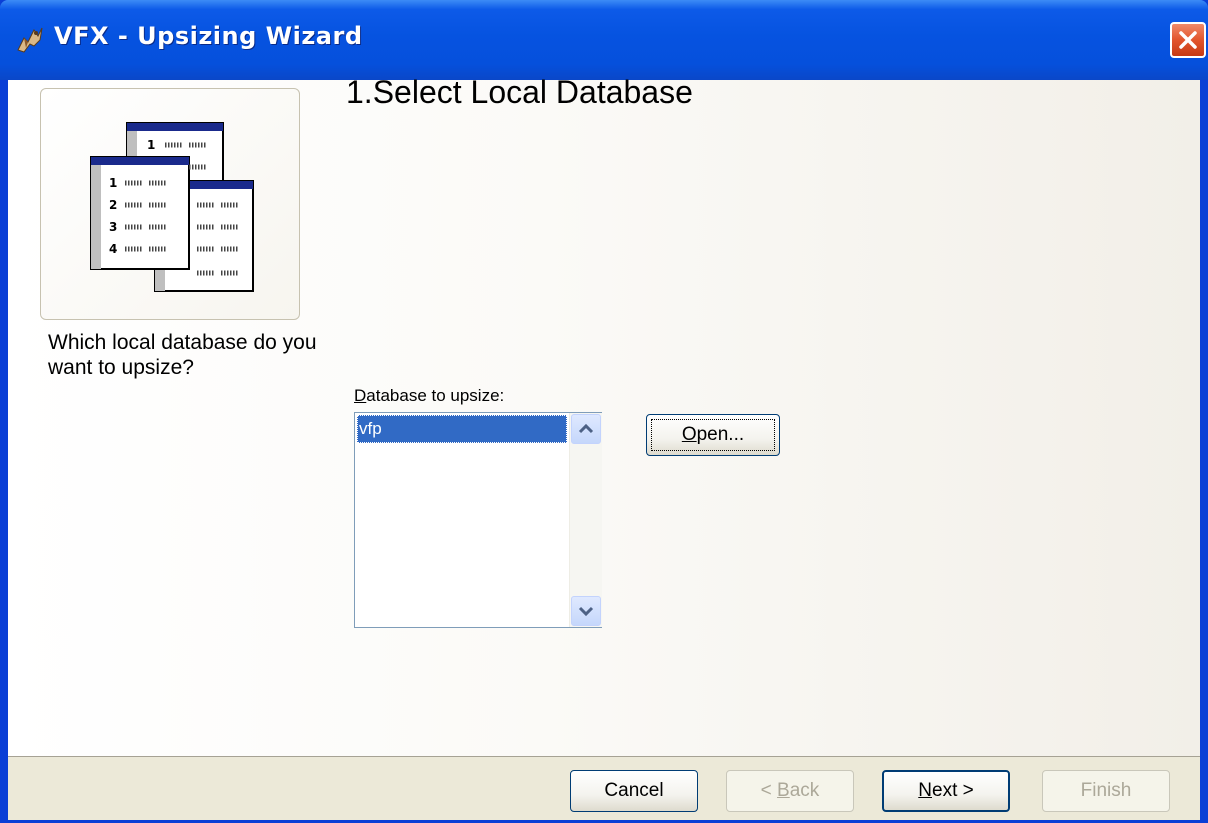 The height and width of the screenshot is (823, 1208). I want to click on scroll-up-button, so click(586, 429).